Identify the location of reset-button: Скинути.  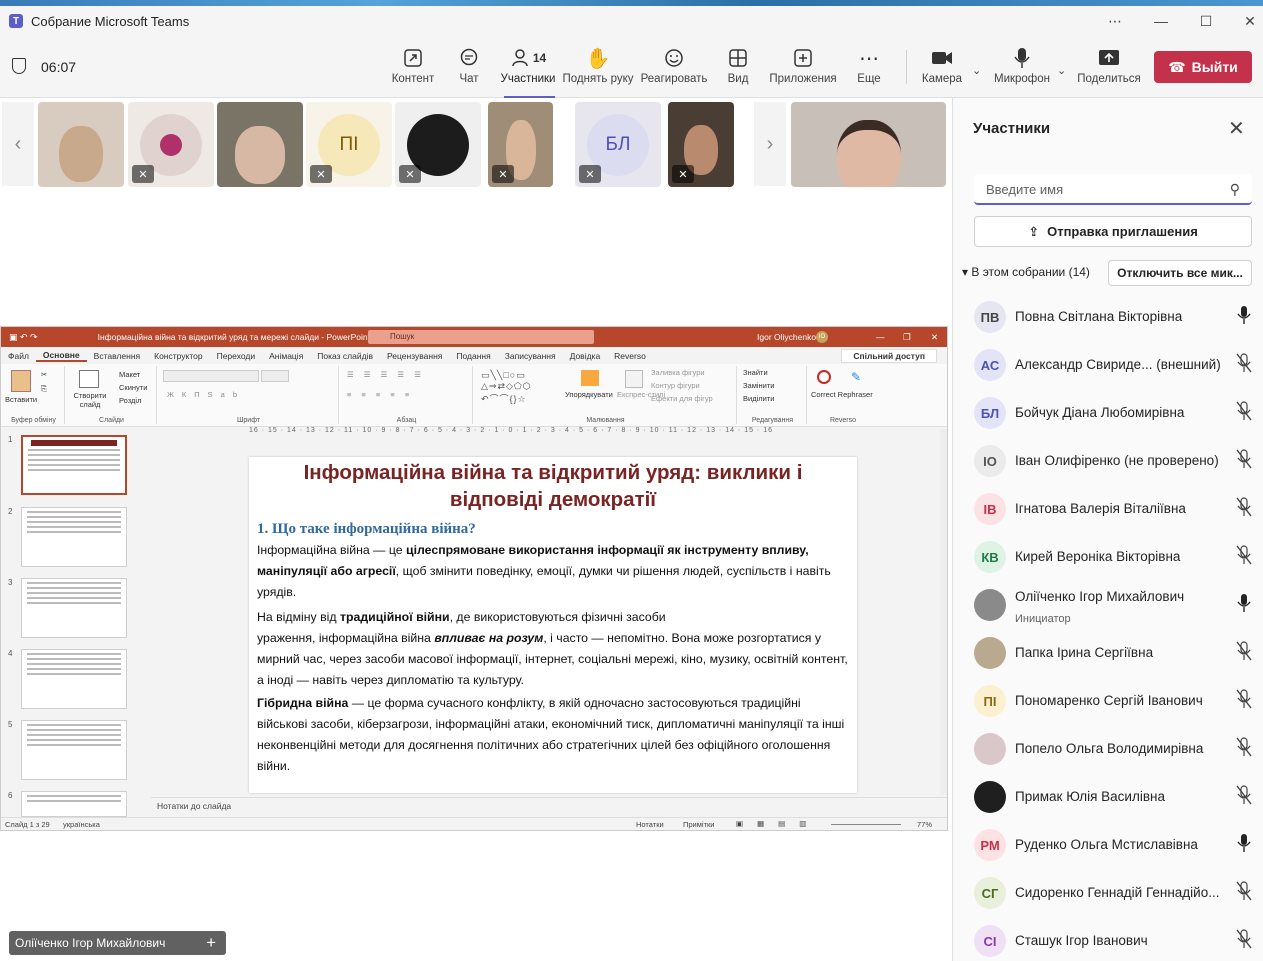
(133, 387).